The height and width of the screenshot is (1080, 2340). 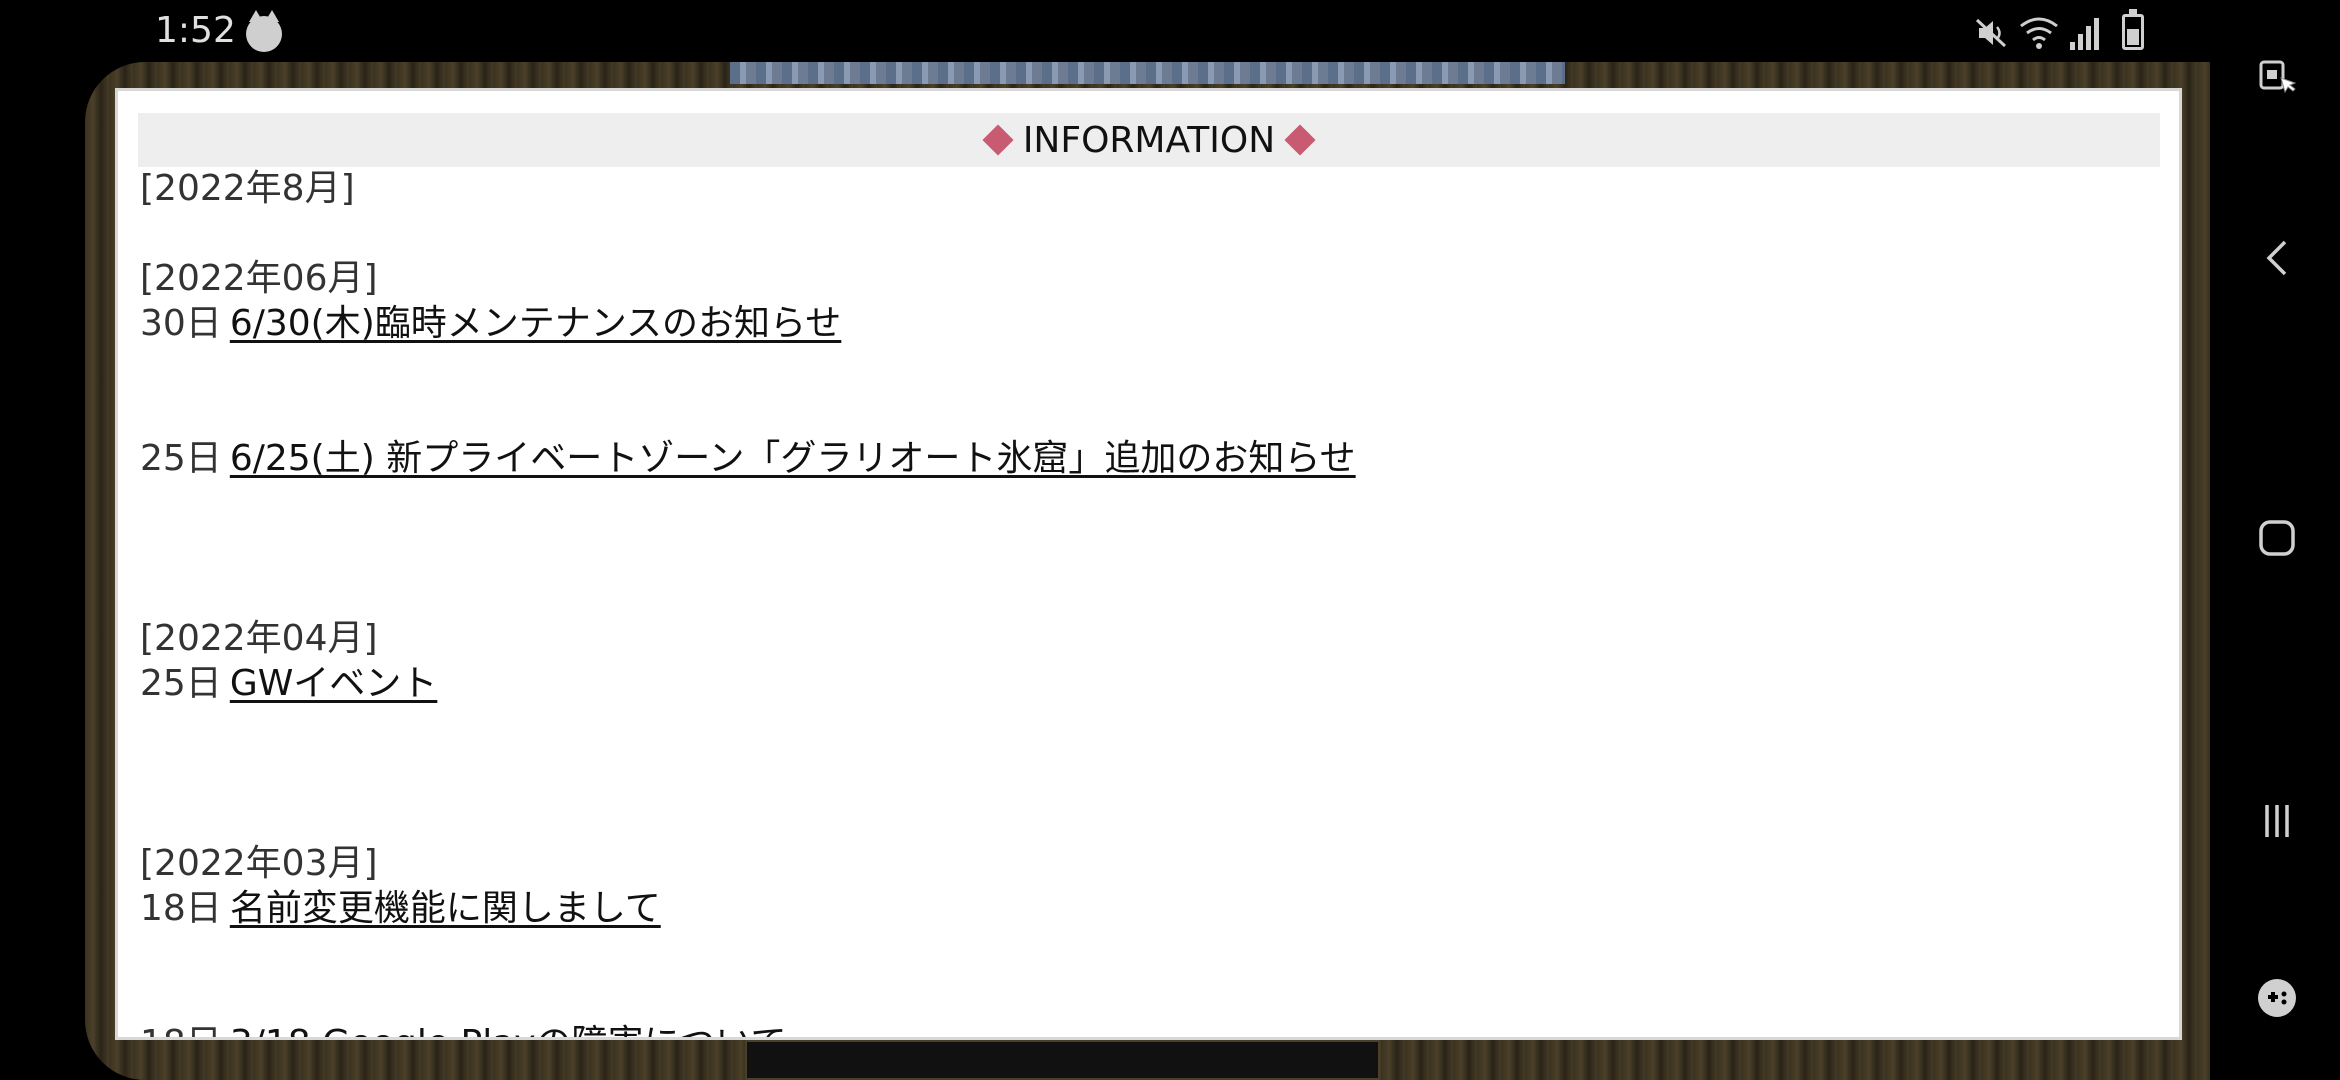 What do you see at coordinates (748, 683) in the screenshot?
I see `list-item: 25日 GWイベント` at bounding box center [748, 683].